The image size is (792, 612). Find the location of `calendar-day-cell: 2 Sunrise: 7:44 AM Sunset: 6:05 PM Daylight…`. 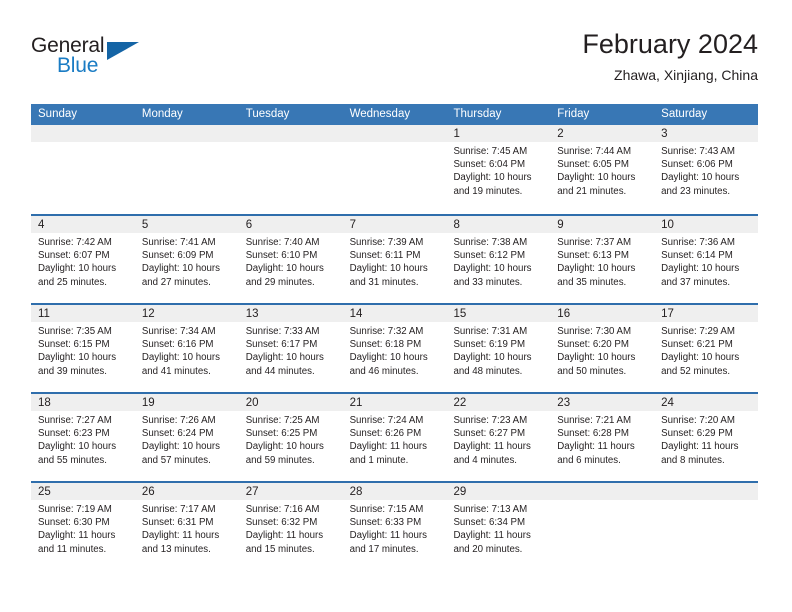

calendar-day-cell: 2 Sunrise: 7:44 AM Sunset: 6:05 PM Daylight… is located at coordinates (602, 169).